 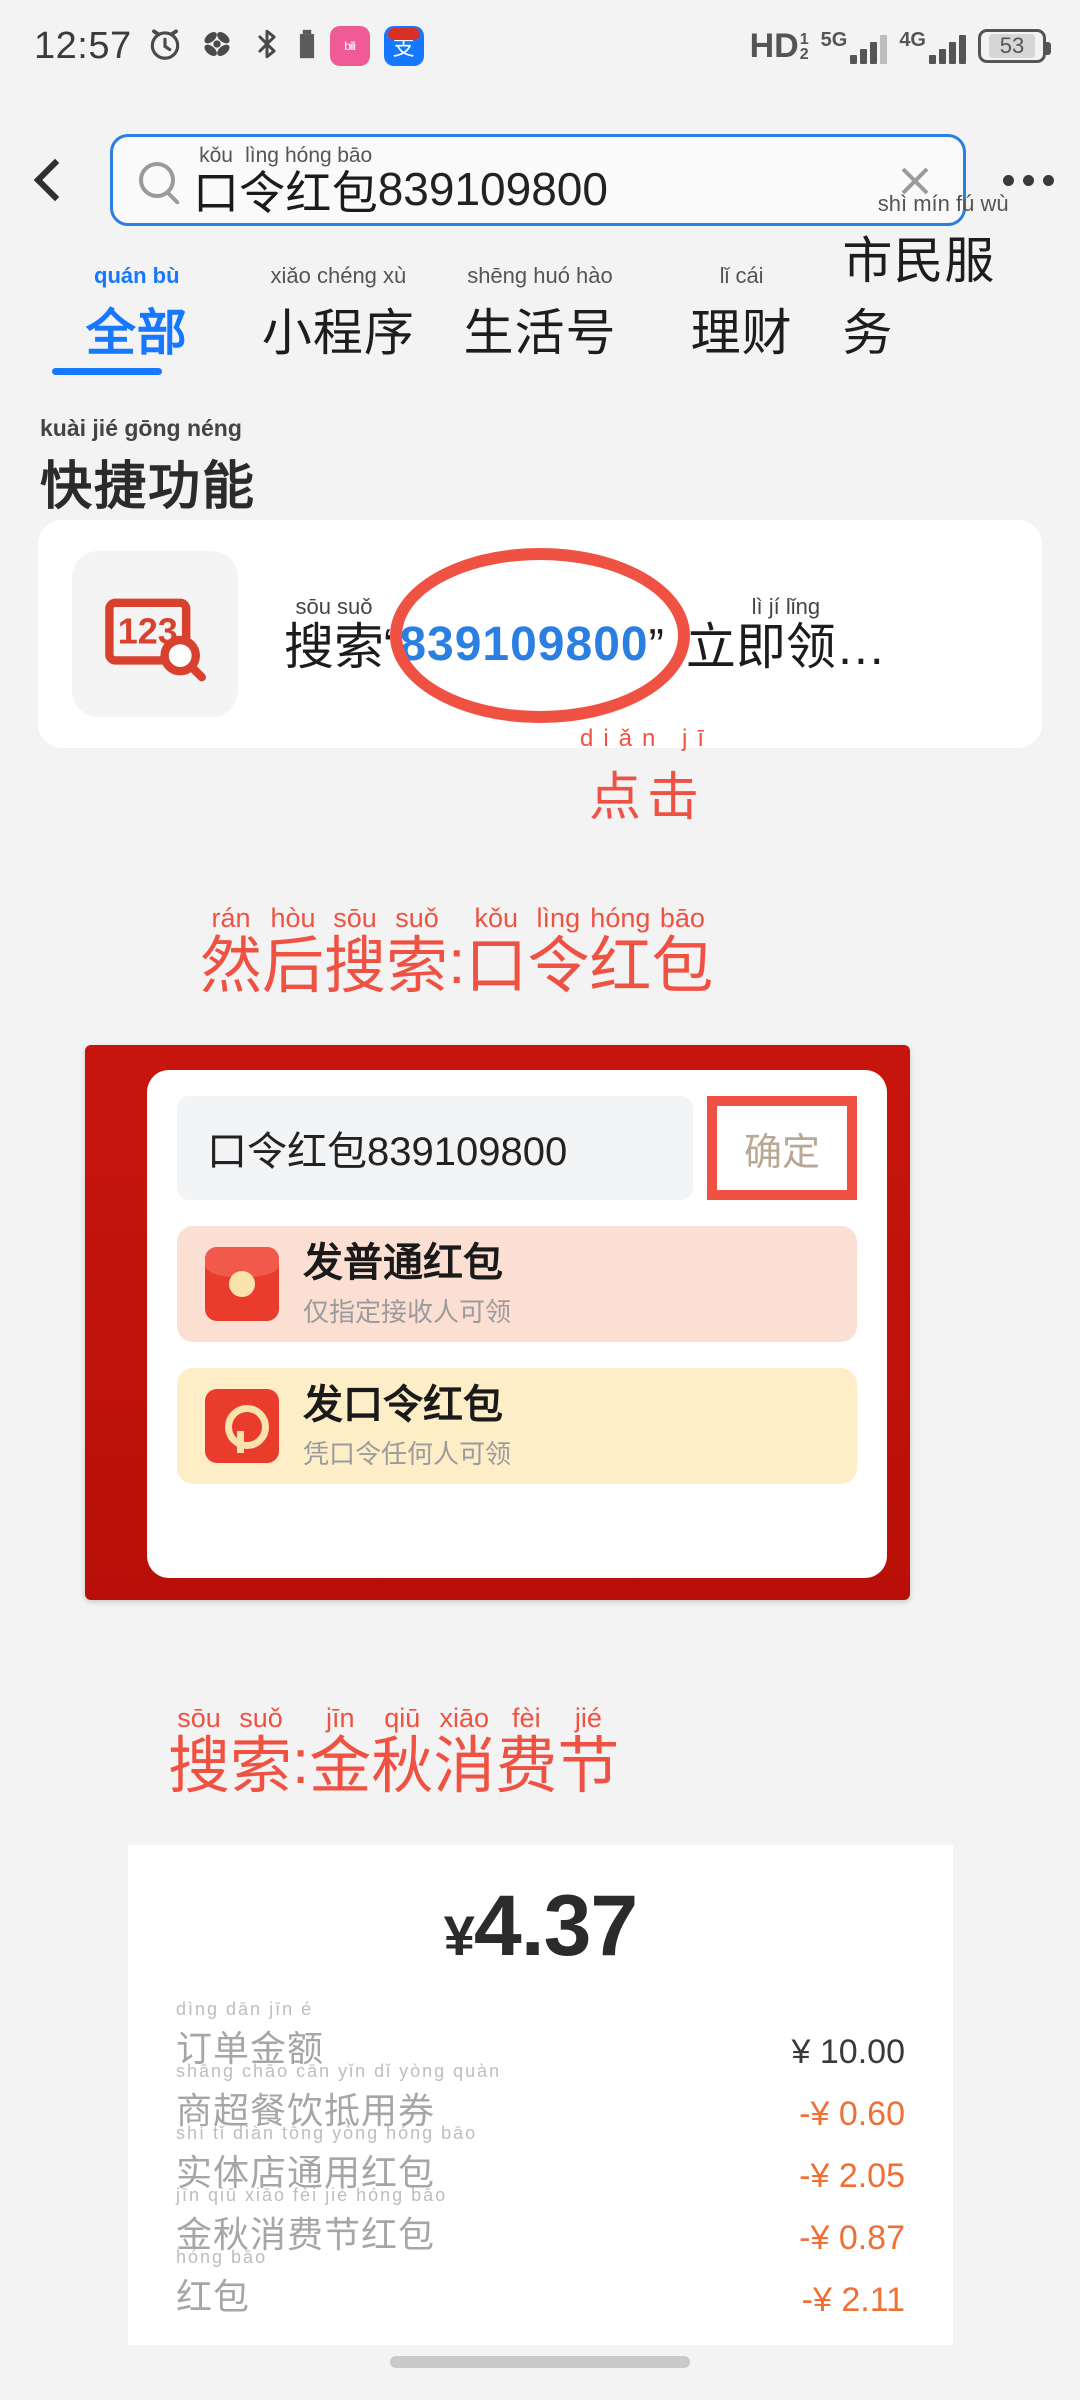 What do you see at coordinates (308, 155) in the screenshot?
I see `pinyin: hóng` at bounding box center [308, 155].